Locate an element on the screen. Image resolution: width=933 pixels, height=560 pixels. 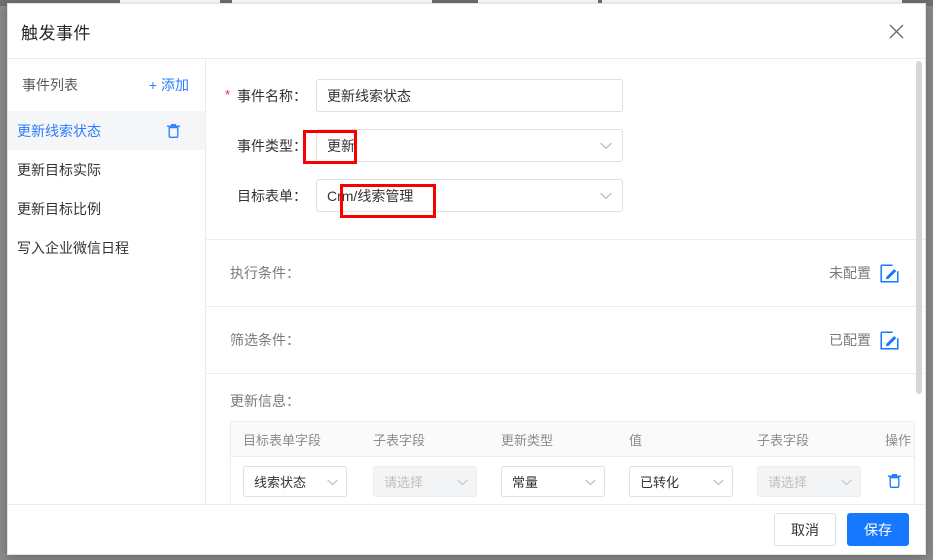
event-type-row: 事件类型： 更新 is located at coordinates (565, 145).